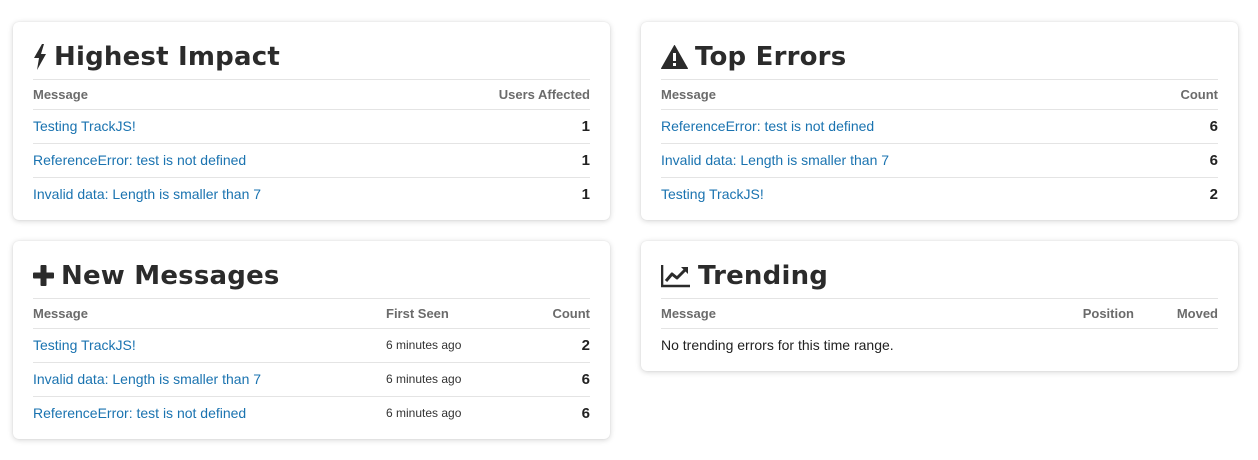 This screenshot has height=460, width=1258. What do you see at coordinates (311, 345) in the screenshot?
I see `table-row: Testing TrackJS! 6 minutes ago 2` at bounding box center [311, 345].